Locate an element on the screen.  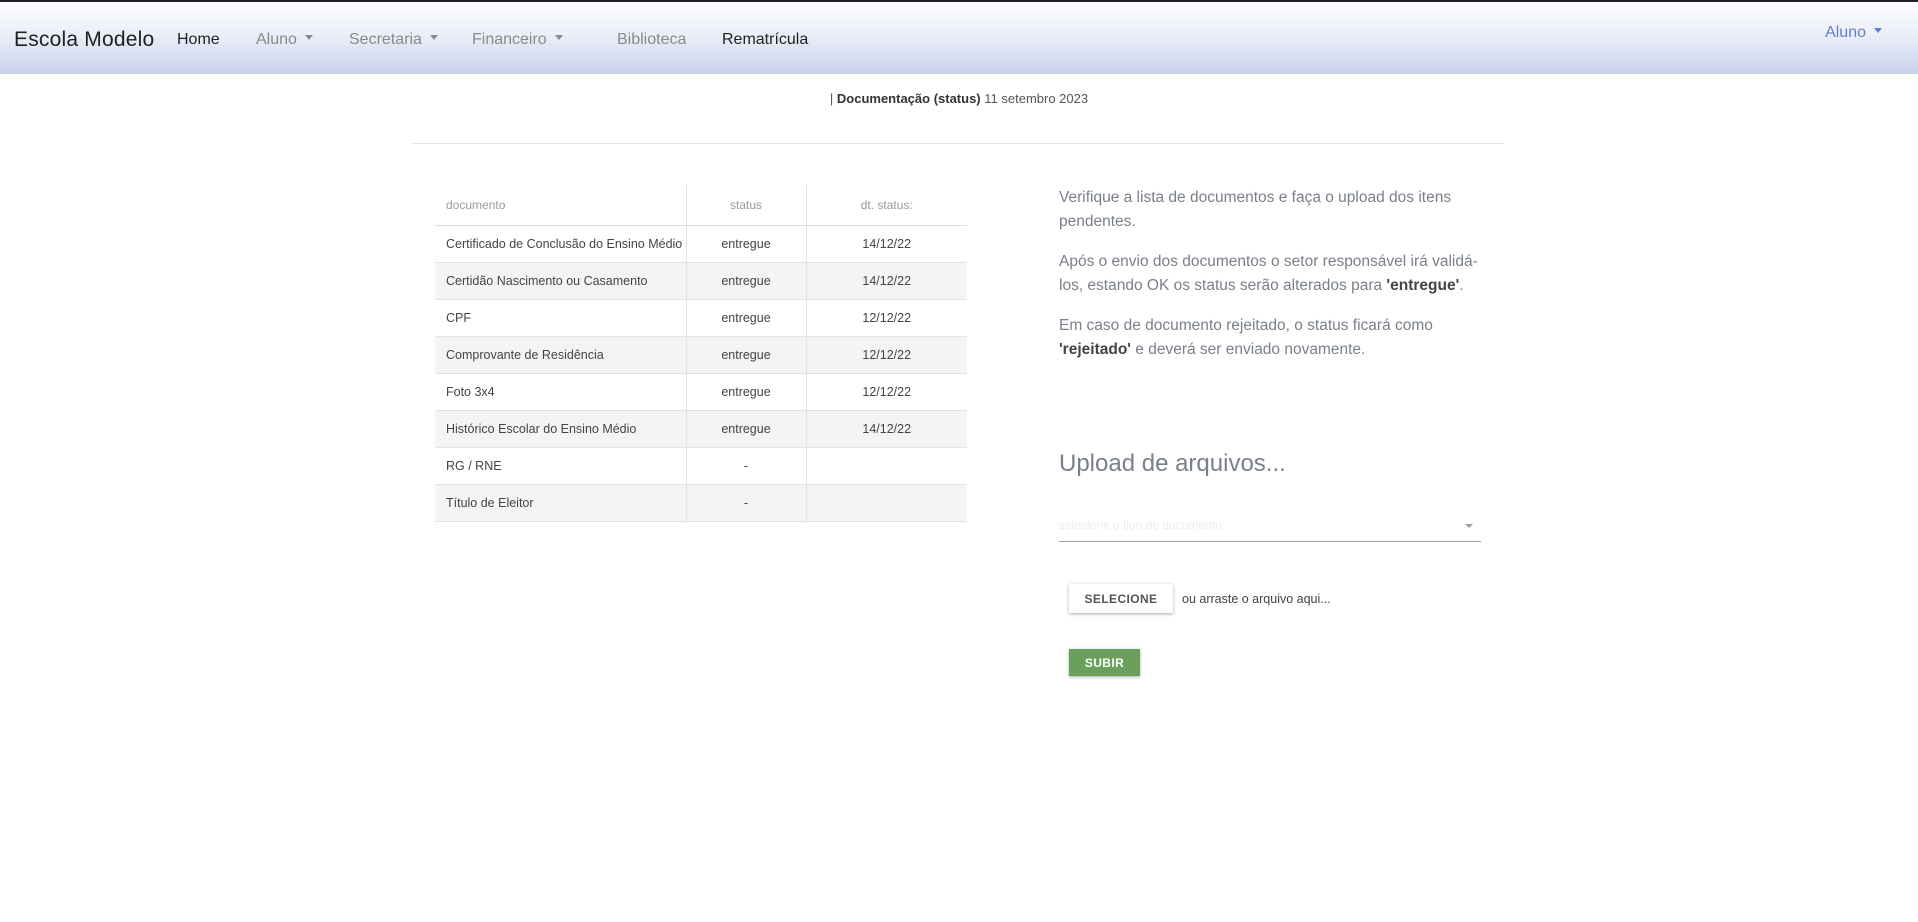
nav-rematricula-label: Rematrícula is located at coordinates (765, 39).